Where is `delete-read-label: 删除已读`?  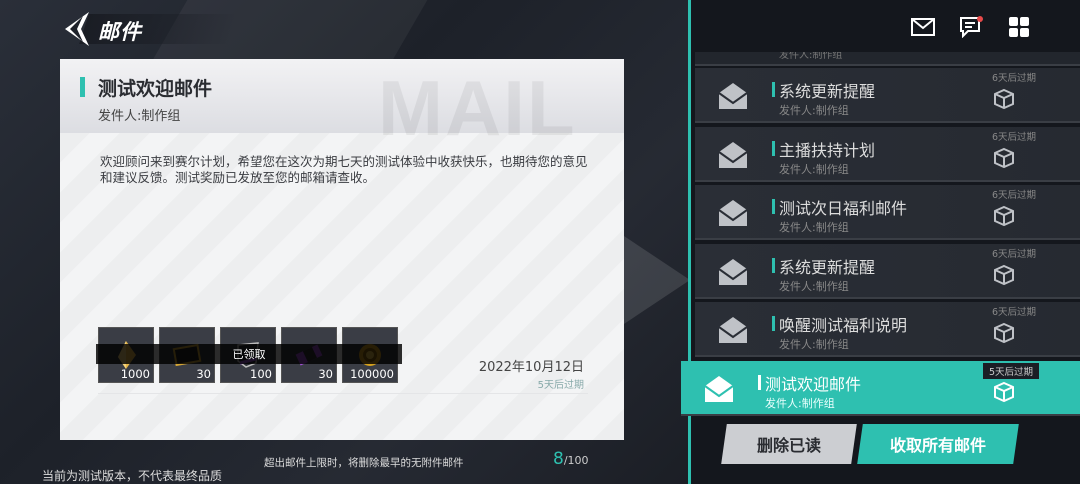 delete-read-label: 删除已读 is located at coordinates (788, 445).